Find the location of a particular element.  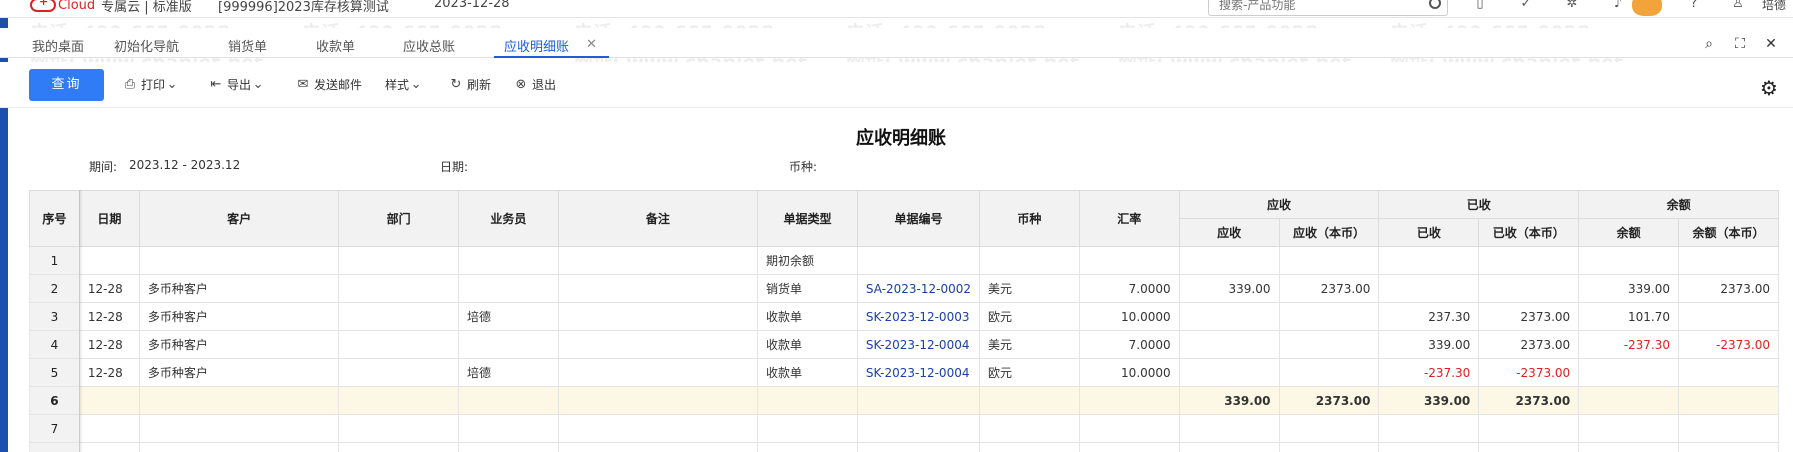

username: 培德 is located at coordinates (1774, 6).